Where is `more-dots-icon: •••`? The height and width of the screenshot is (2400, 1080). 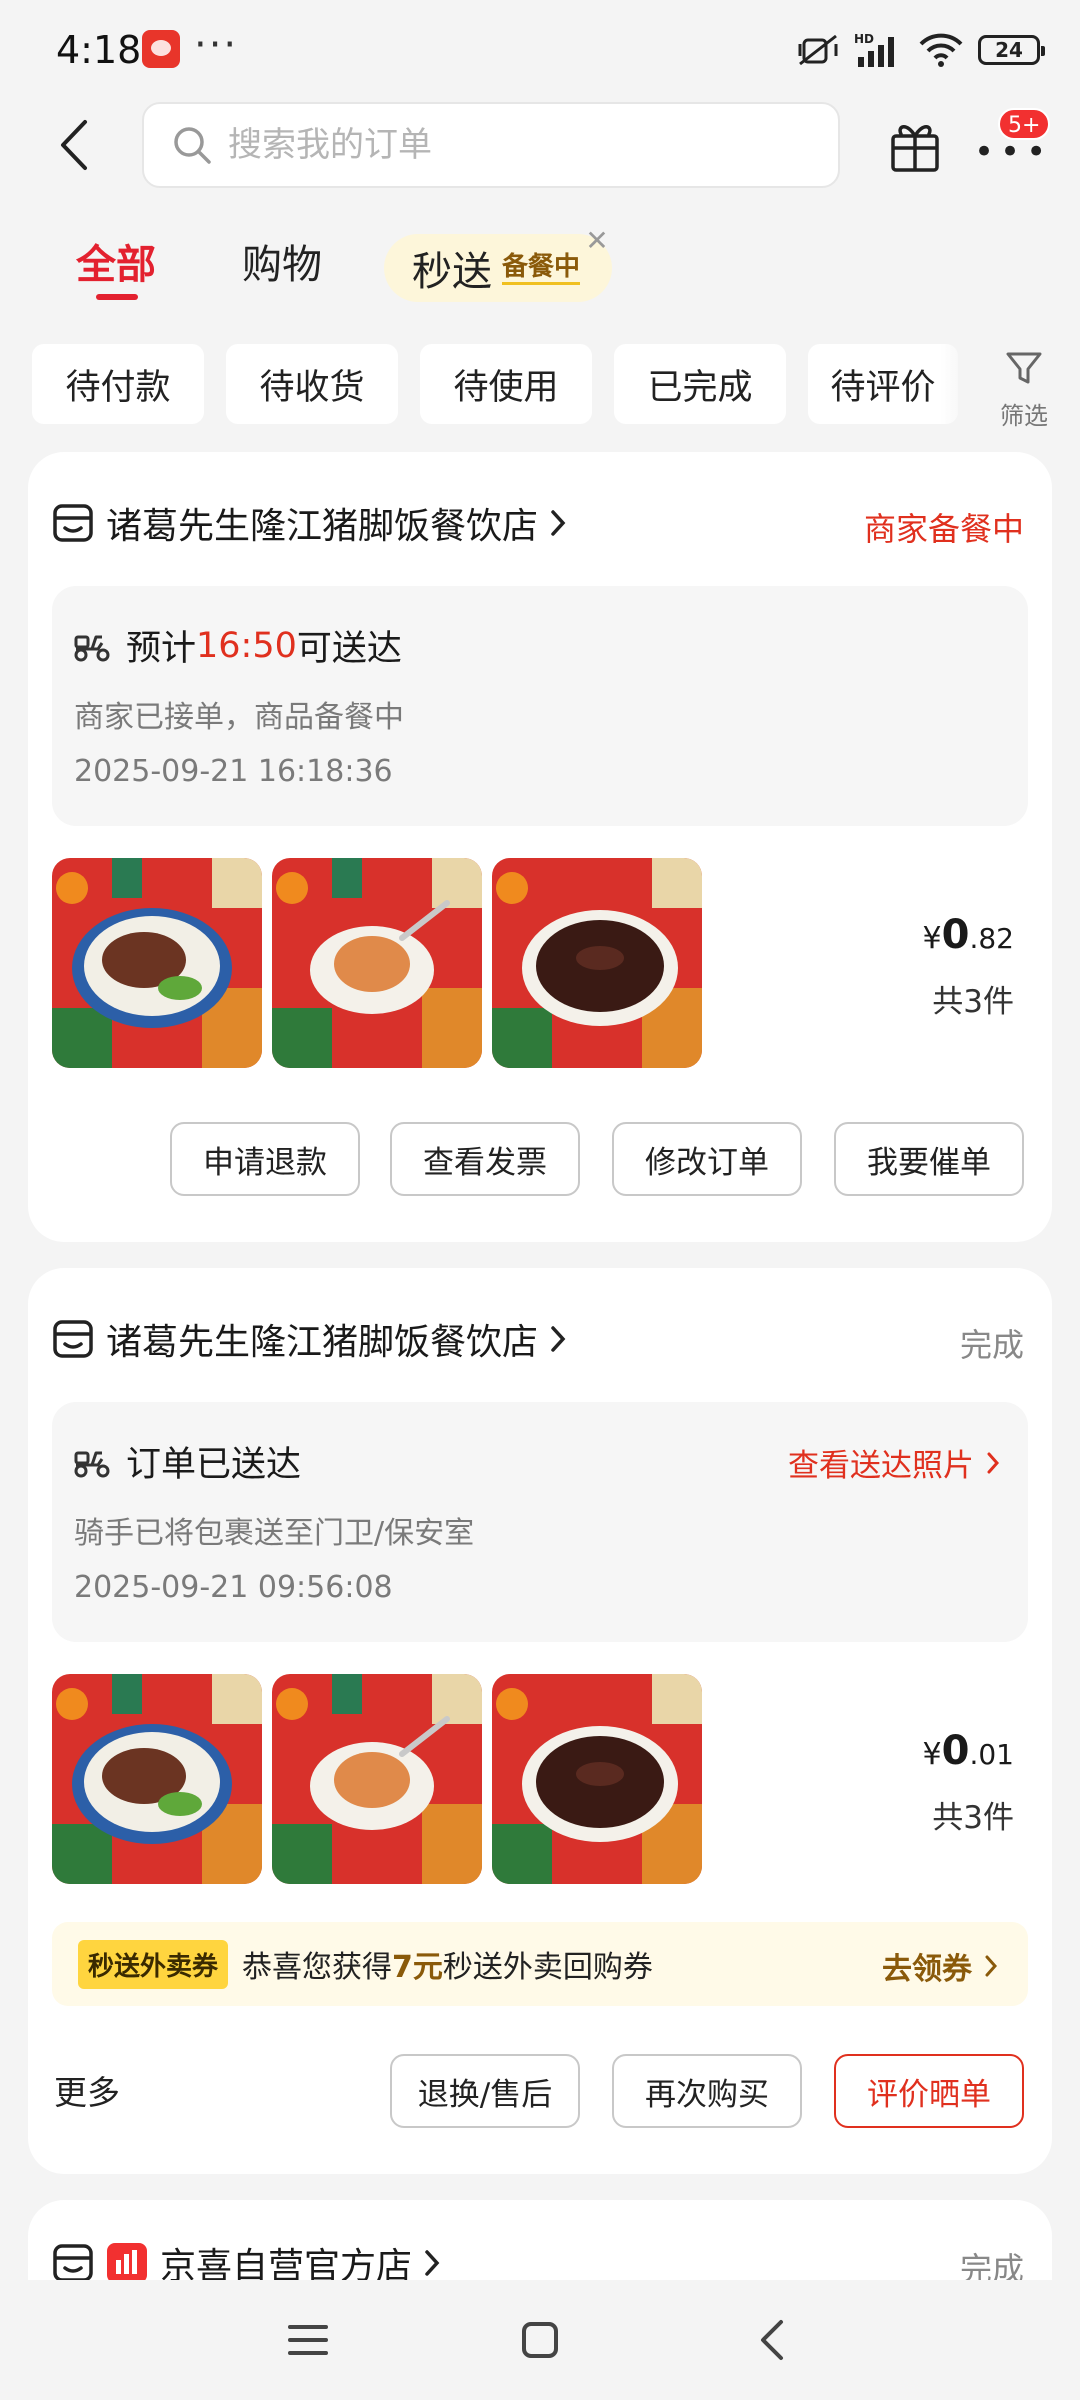
more-dots-icon: ••• is located at coordinates (1013, 152).